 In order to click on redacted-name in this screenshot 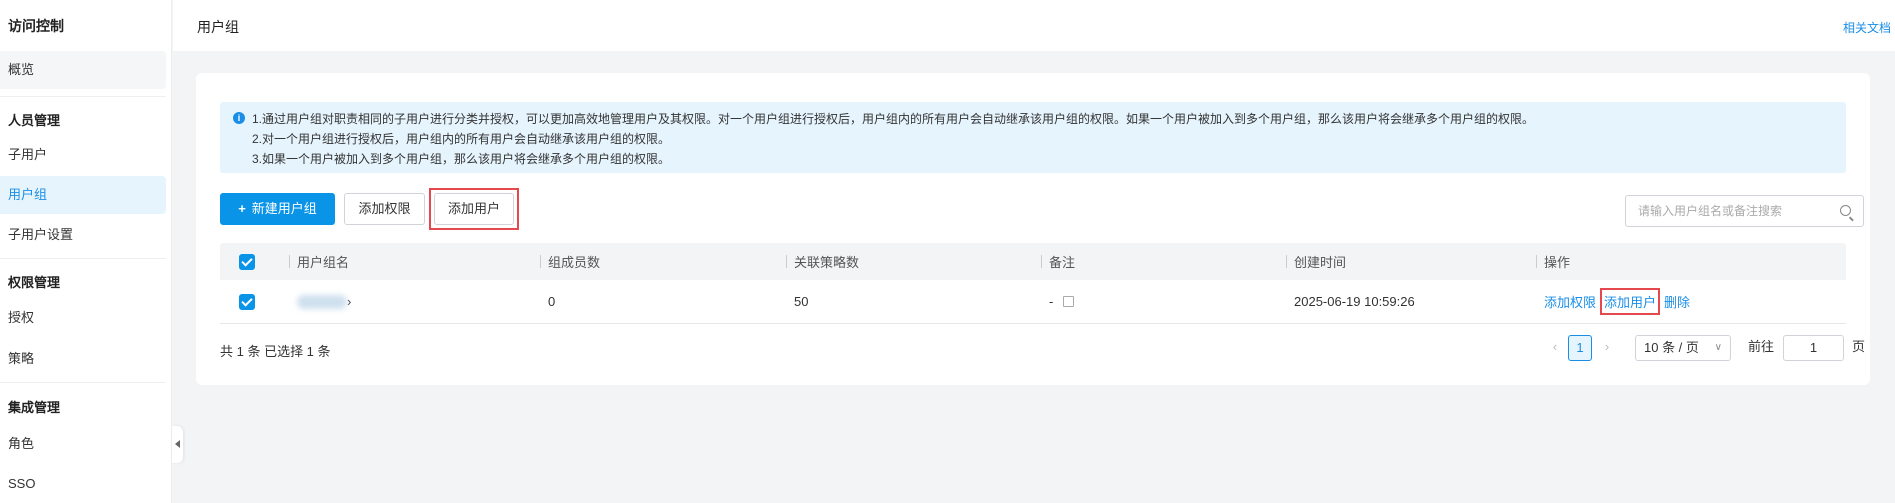, I will do `click(322, 301)`.